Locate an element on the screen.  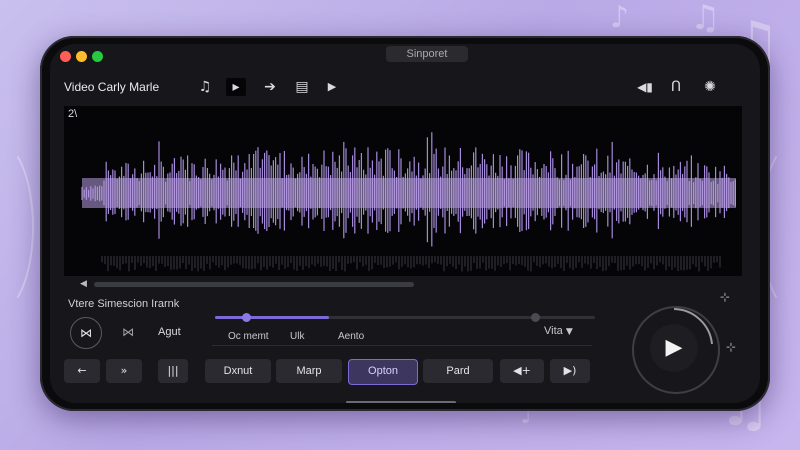
music-note-icon: ♪ is located at coordinates (620, 17).